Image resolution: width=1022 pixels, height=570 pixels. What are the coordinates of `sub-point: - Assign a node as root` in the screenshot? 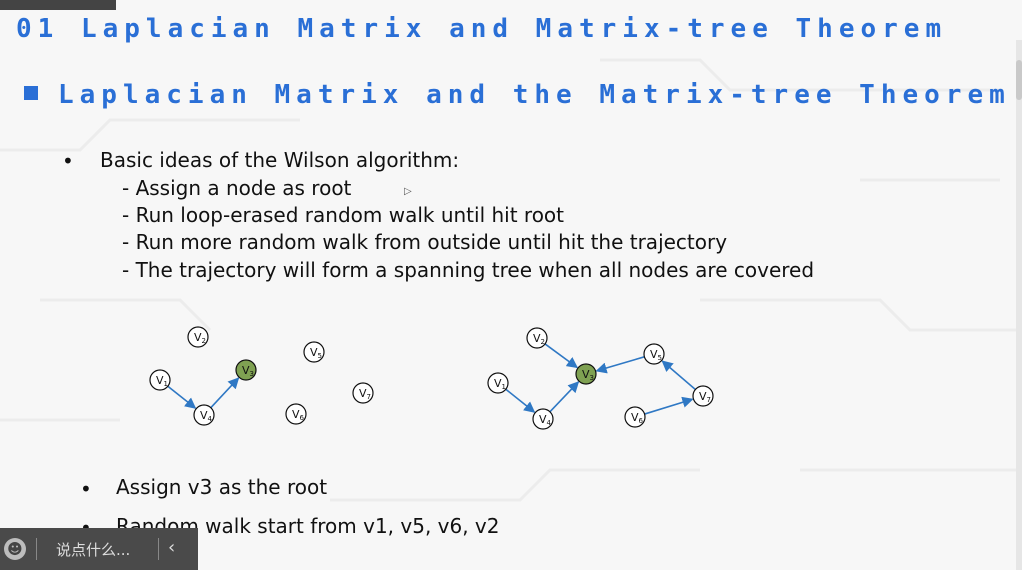 It's located at (237, 188).